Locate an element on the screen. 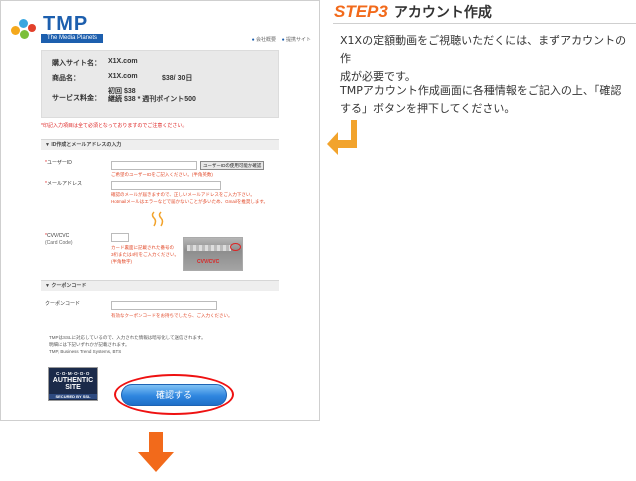 This screenshot has width=636, height=481. userid-check-button: ユーザーIDの使用可能か確認 is located at coordinates (232, 165).